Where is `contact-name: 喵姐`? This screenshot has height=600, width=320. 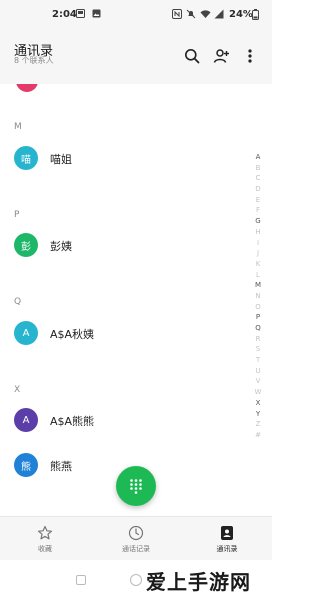
contact-name: 喵姐 is located at coordinates (61, 159).